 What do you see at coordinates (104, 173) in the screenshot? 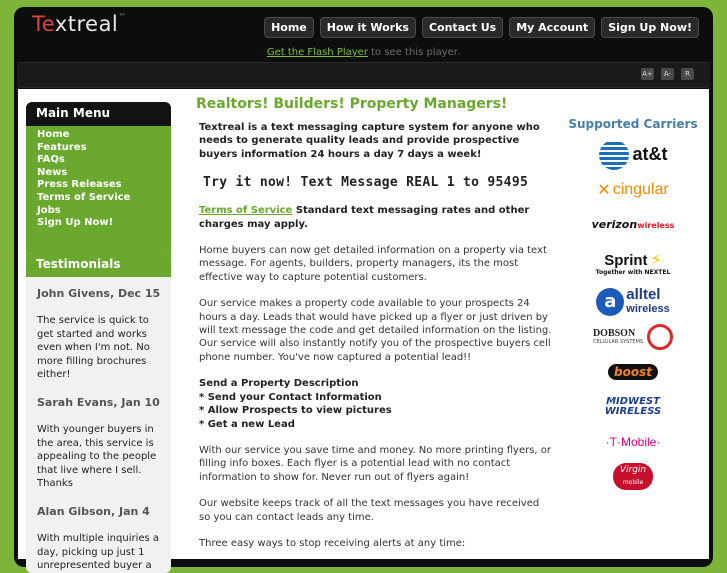
I see `menu-item-news: News` at bounding box center [104, 173].